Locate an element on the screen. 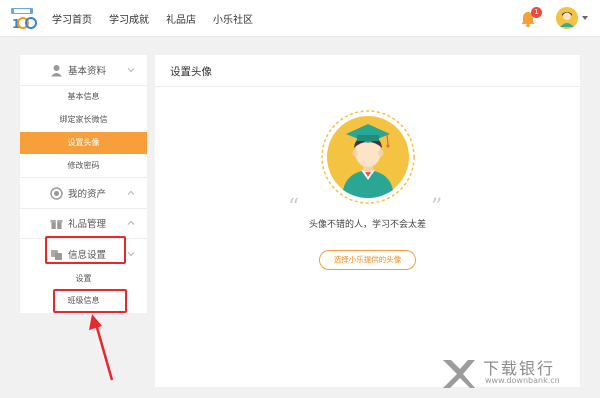 The width and height of the screenshot is (600, 398). main-nav: 学习首页 学习成就 礼品店 小乐社区 is located at coordinates (161, 18).